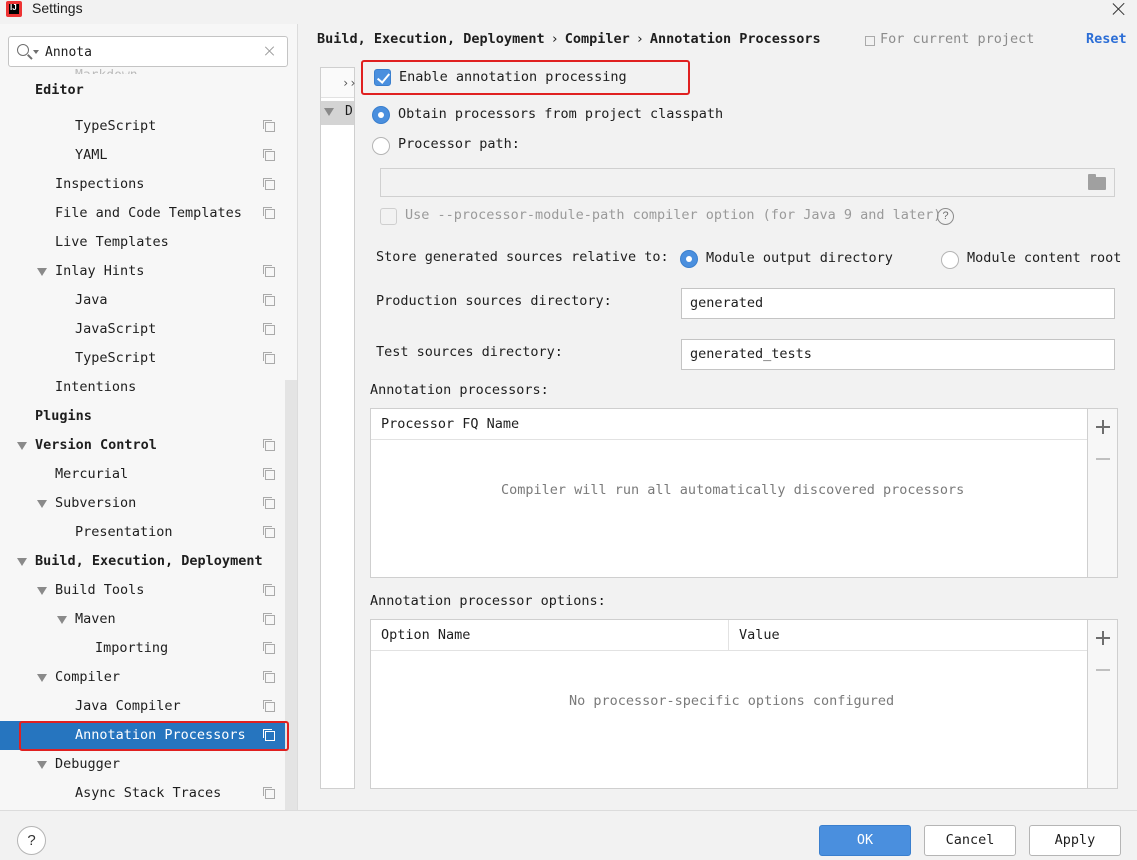 The width and height of the screenshot is (1137, 860). What do you see at coordinates (865, 840) in the screenshot?
I see `ok-button: OK` at bounding box center [865, 840].